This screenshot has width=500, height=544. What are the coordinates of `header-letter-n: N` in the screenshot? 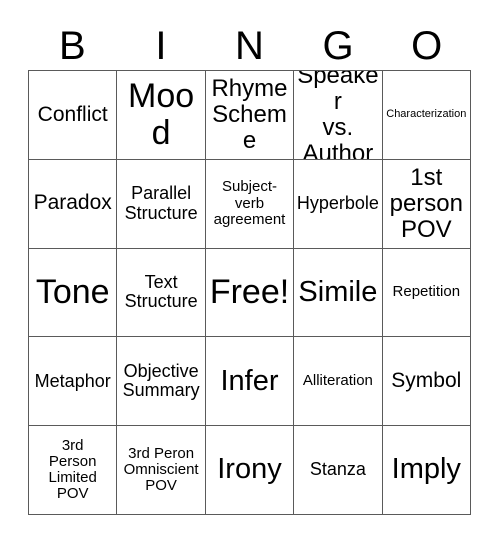 It's located at (249, 46).